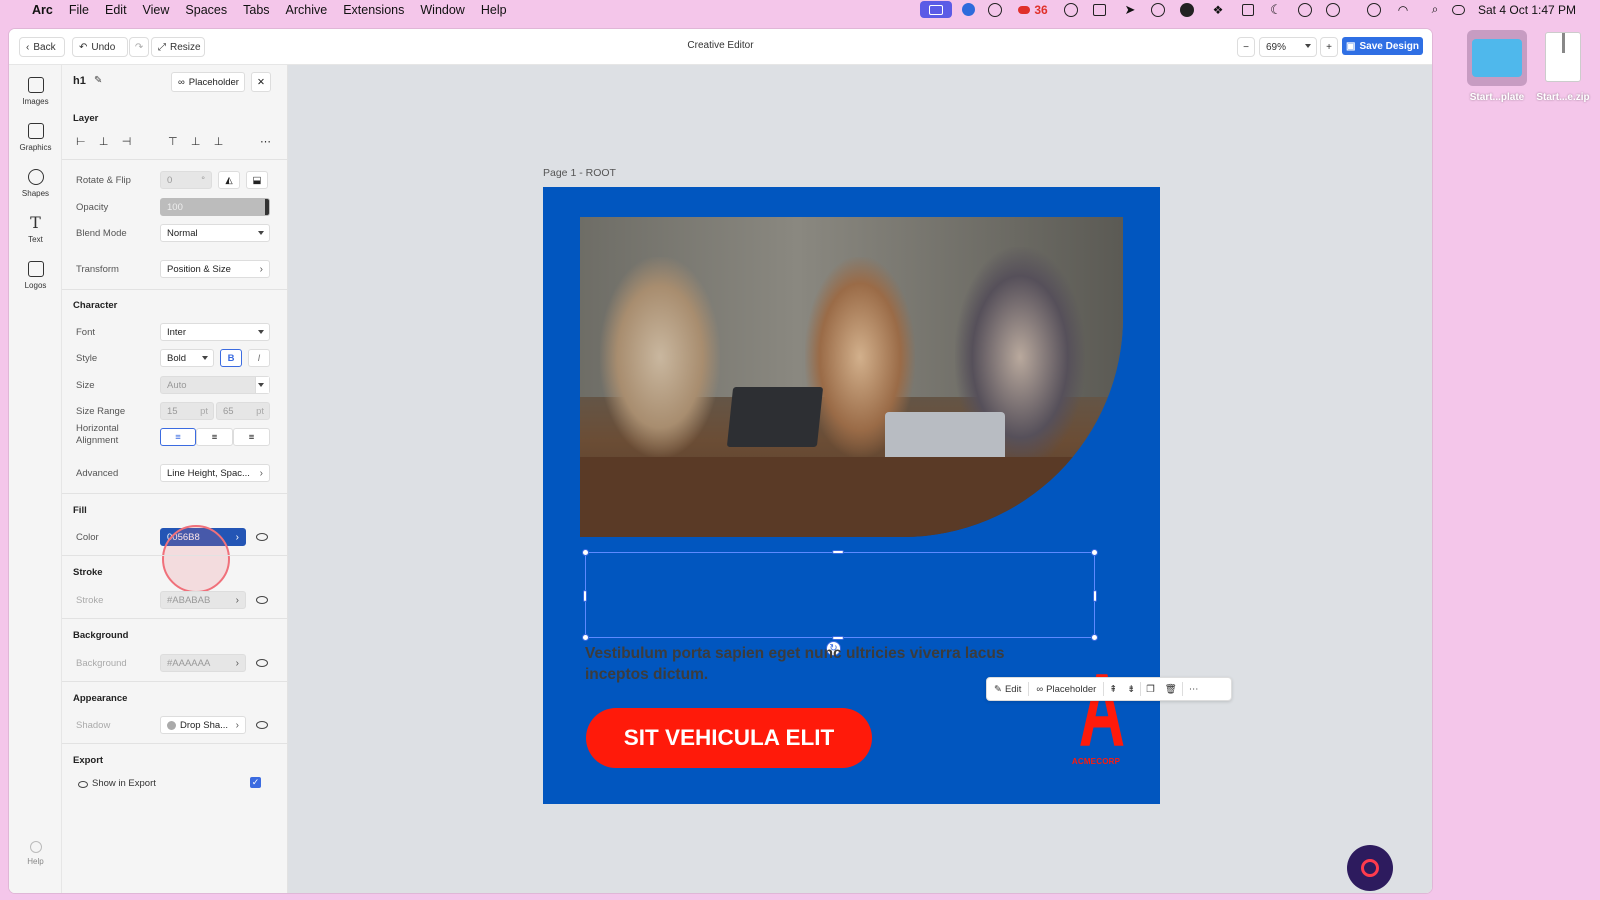 The image size is (1600, 900). I want to click on openai-icon, so click(1071, 9).